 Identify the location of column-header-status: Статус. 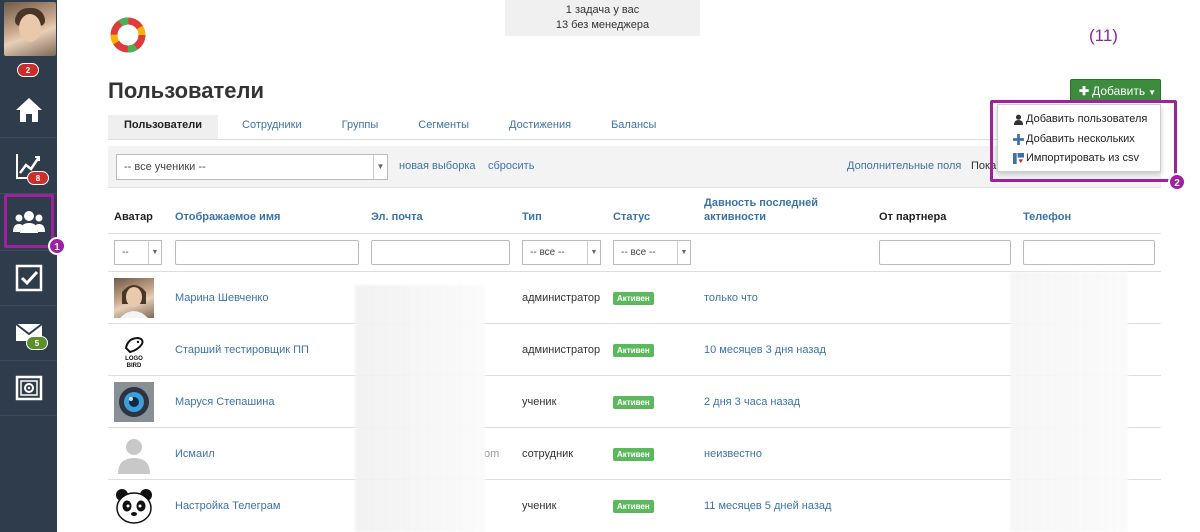
(631, 217).